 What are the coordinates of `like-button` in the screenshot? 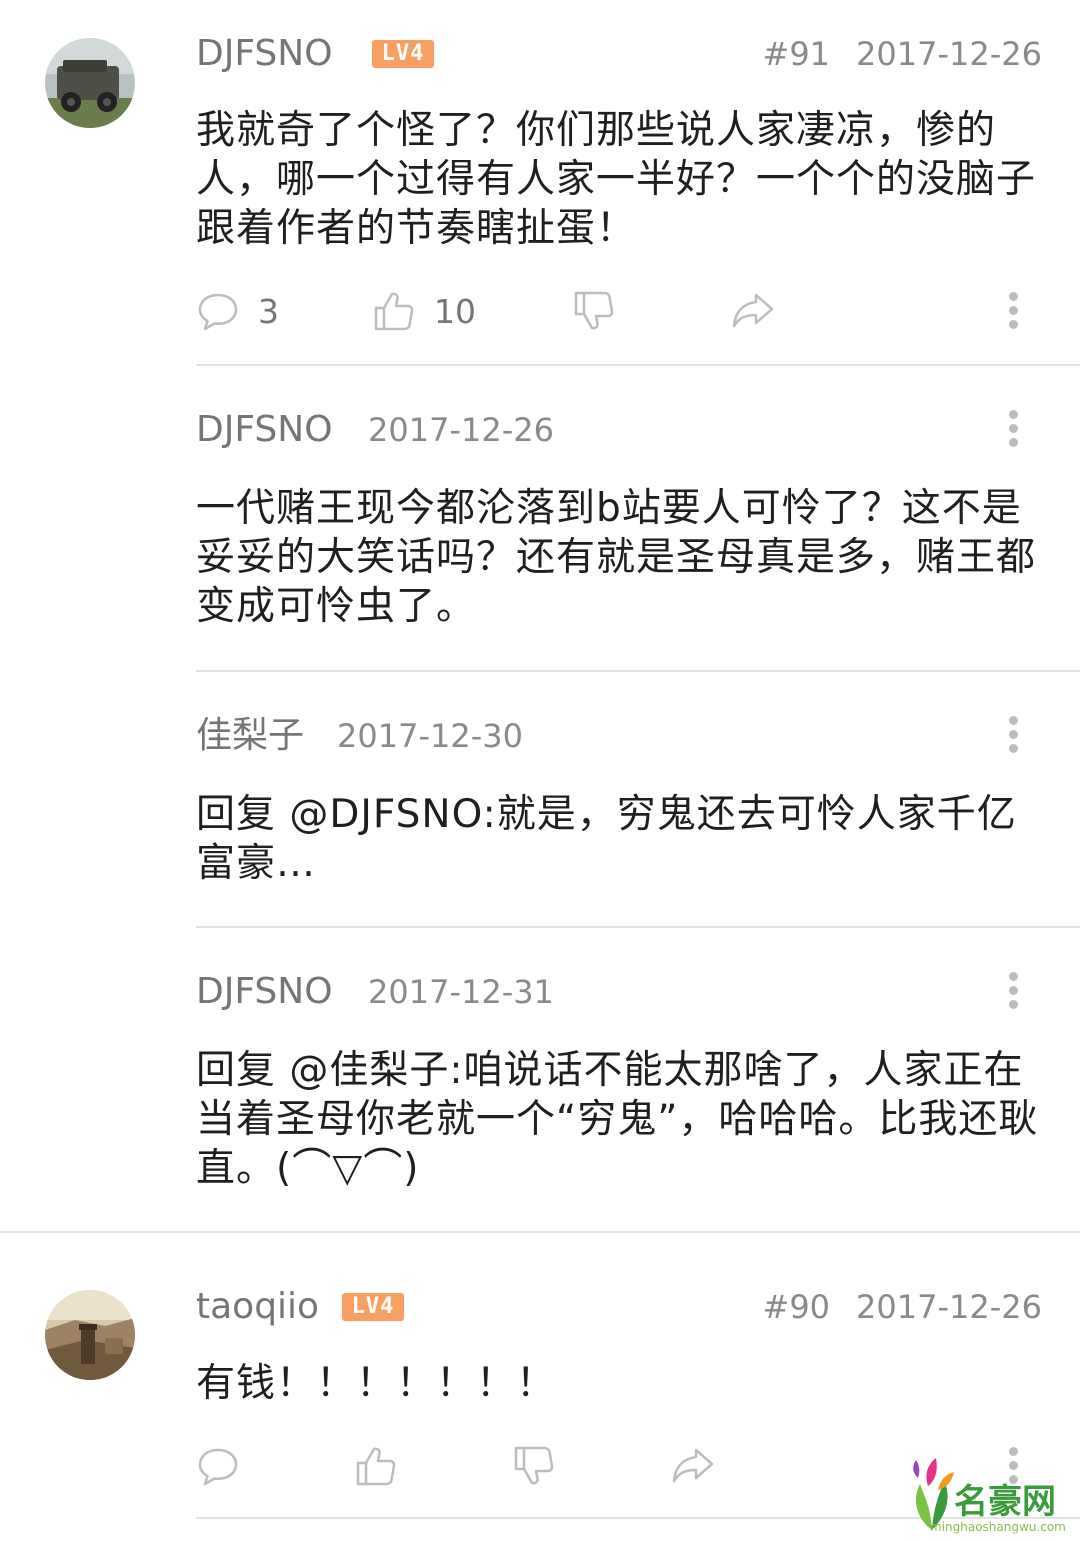 It's located at (385, 1466).